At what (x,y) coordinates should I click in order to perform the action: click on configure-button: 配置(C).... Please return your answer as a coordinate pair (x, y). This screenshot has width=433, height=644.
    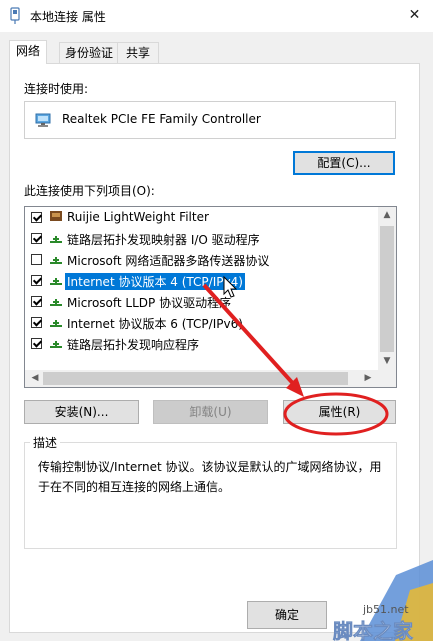
    Looking at the image, I should click on (344, 163).